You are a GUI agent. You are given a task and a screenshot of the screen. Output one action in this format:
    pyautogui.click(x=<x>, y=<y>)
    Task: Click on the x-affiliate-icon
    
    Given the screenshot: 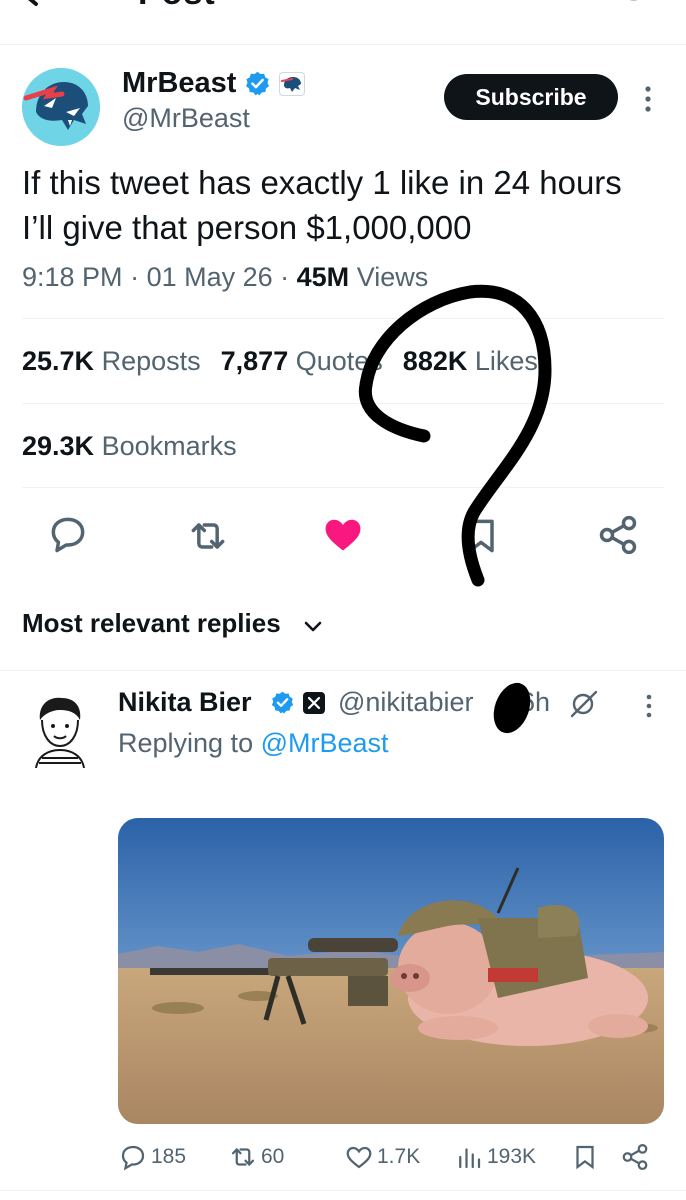 What is the action you would take?
    pyautogui.click(x=314, y=703)
    